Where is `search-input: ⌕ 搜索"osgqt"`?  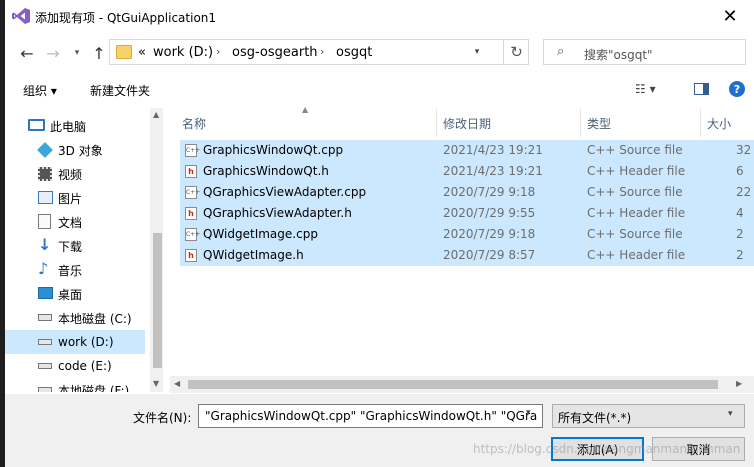
search-input: ⌕ 搜索"osgqt" is located at coordinates (644, 52).